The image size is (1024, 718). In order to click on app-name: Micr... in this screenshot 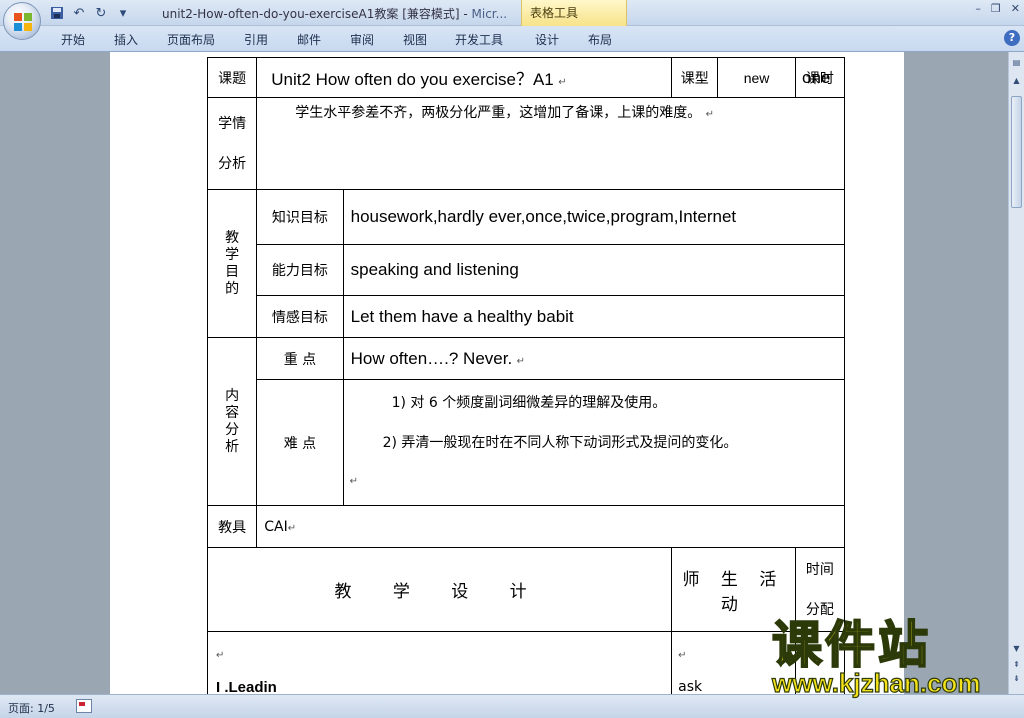, I will do `click(489, 14)`.